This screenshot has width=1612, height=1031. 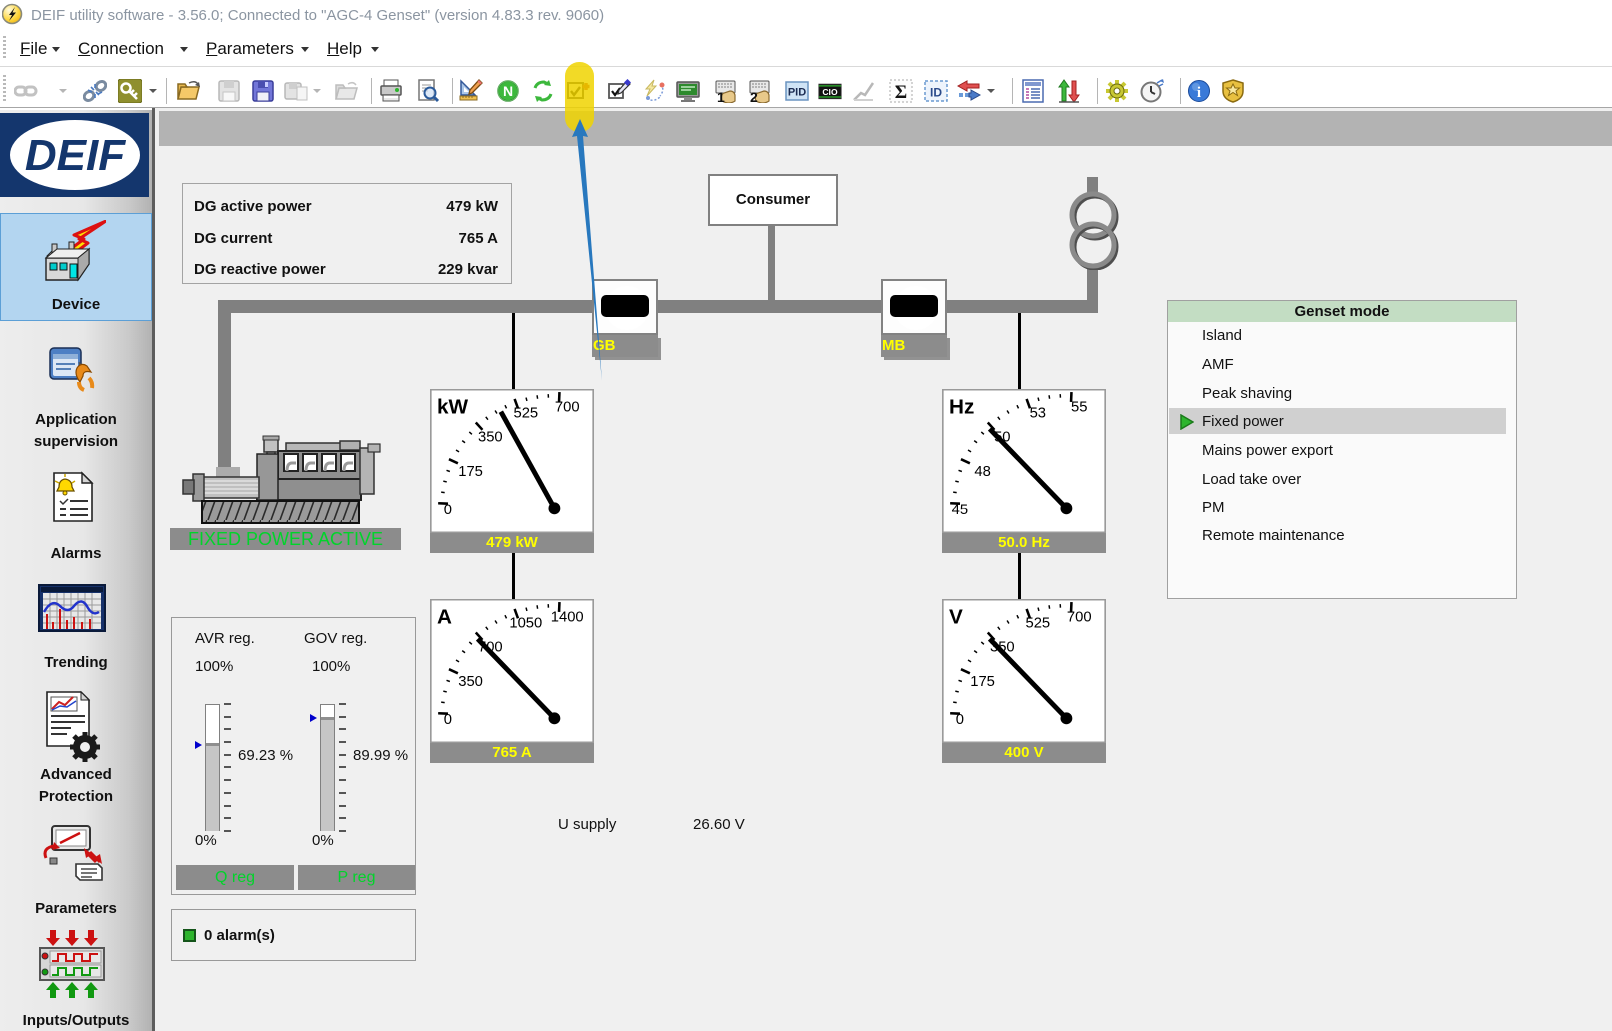 I want to click on svg-text: V, so click(x=956, y=617).